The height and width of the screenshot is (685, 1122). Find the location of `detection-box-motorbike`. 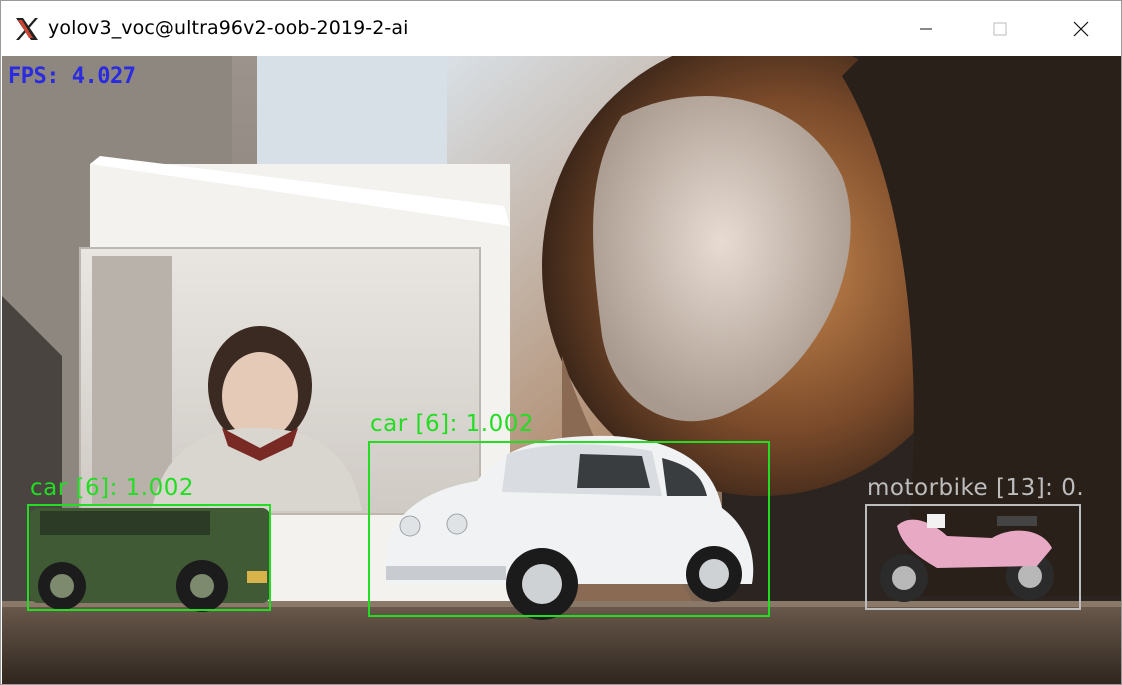

detection-box-motorbike is located at coordinates (973, 557).